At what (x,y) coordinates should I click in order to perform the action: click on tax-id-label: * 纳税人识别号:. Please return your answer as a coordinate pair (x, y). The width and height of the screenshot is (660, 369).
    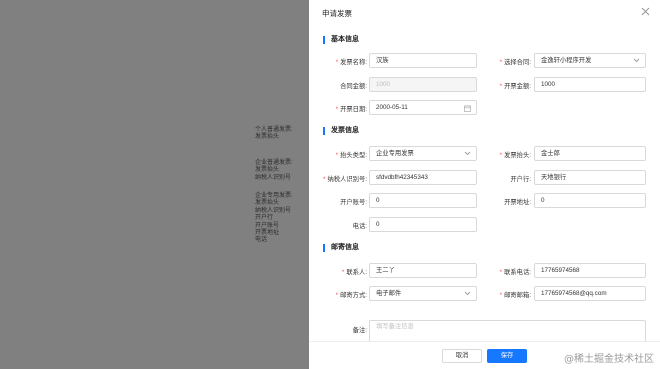
    Looking at the image, I should click on (345, 179).